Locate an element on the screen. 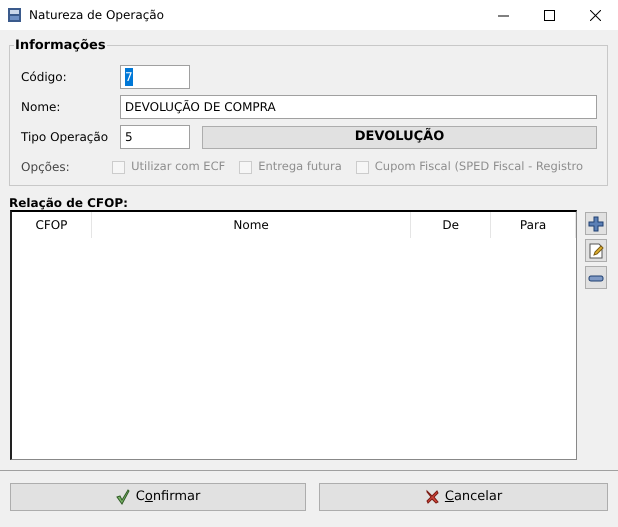 Image resolution: width=618 pixels, height=527 pixels. input-field: 7 is located at coordinates (155, 77).